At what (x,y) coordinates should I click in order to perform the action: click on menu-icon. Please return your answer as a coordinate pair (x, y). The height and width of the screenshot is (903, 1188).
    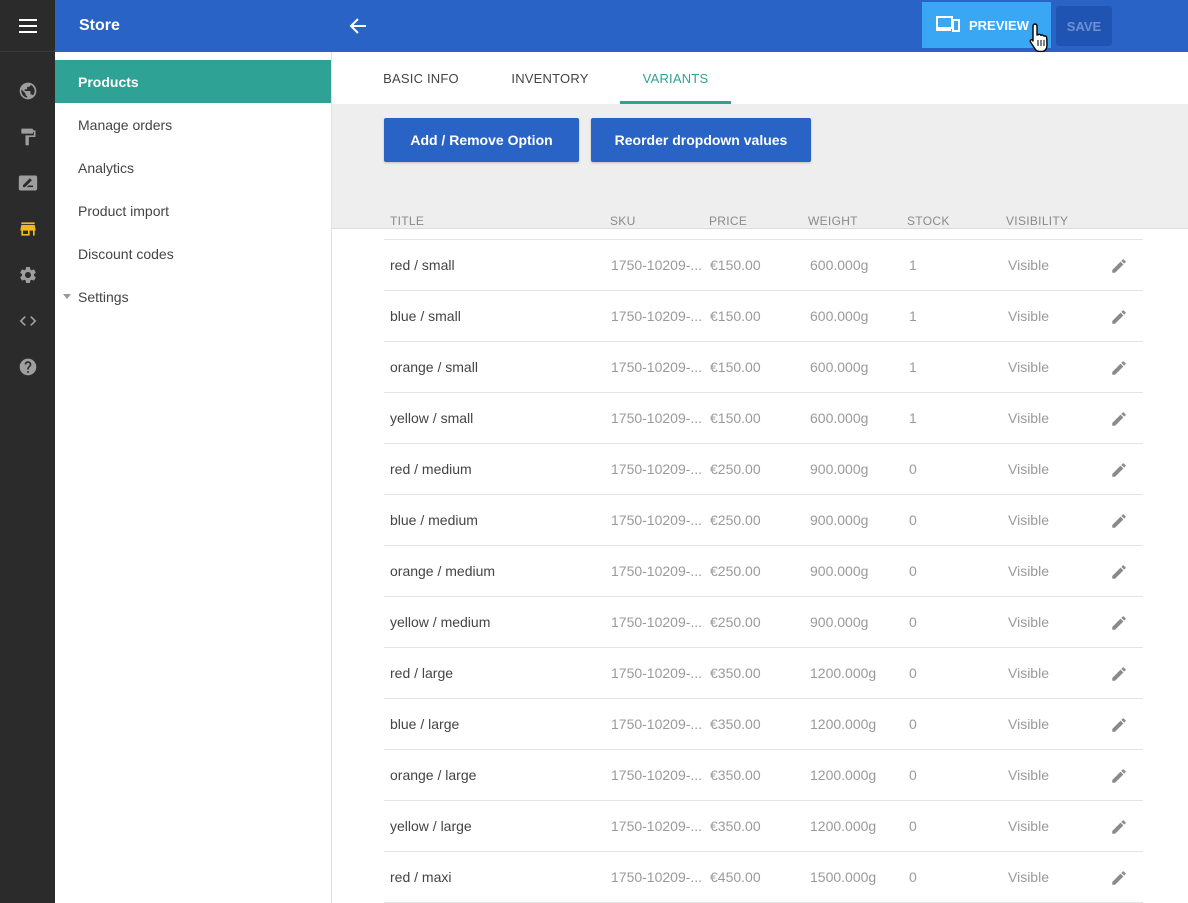
    Looking at the image, I should click on (27, 26).